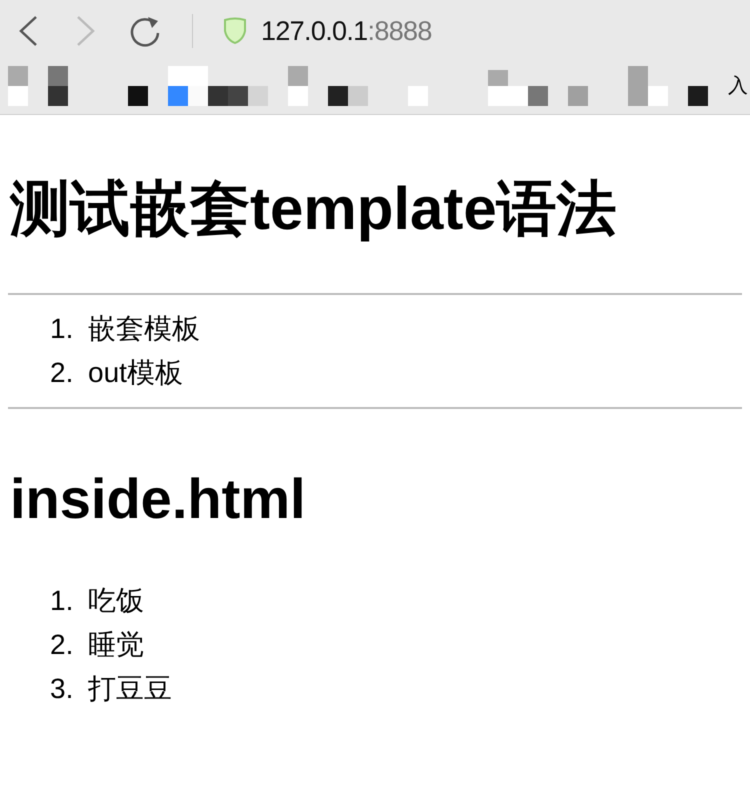 This screenshot has width=750, height=808. I want to click on list-item: 嵌套模板, so click(144, 329).